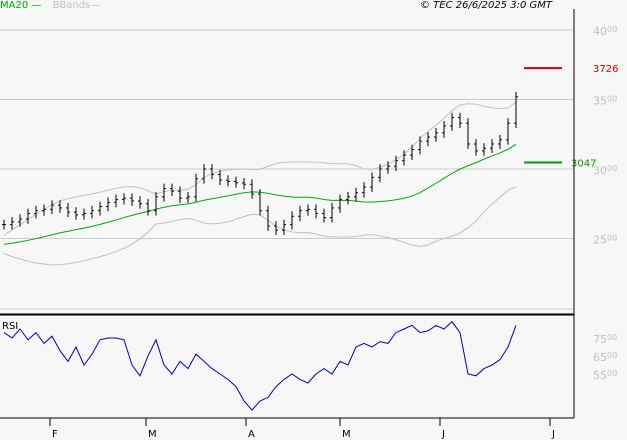 The width and height of the screenshot is (627, 440). Describe the element at coordinates (486, 5) in the screenshot. I see `copyright: © TEC 26/6/2025 3:0 GMT` at that location.